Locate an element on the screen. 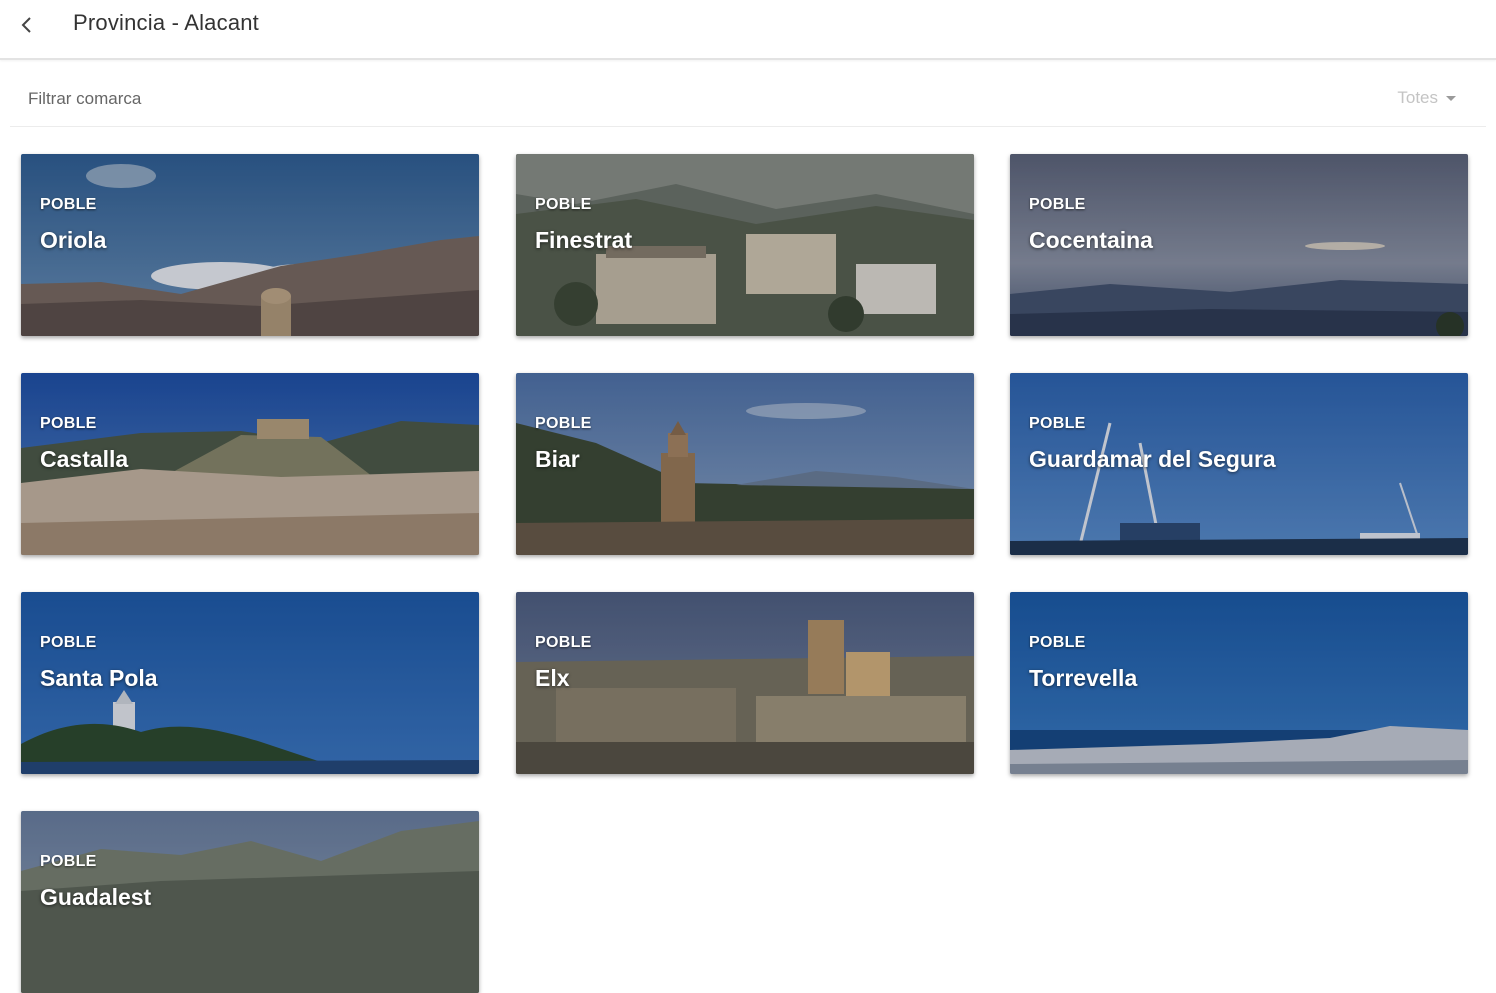 Image resolution: width=1496 pixels, height=993 pixels. chevron-left-icon is located at coordinates (26, 25).